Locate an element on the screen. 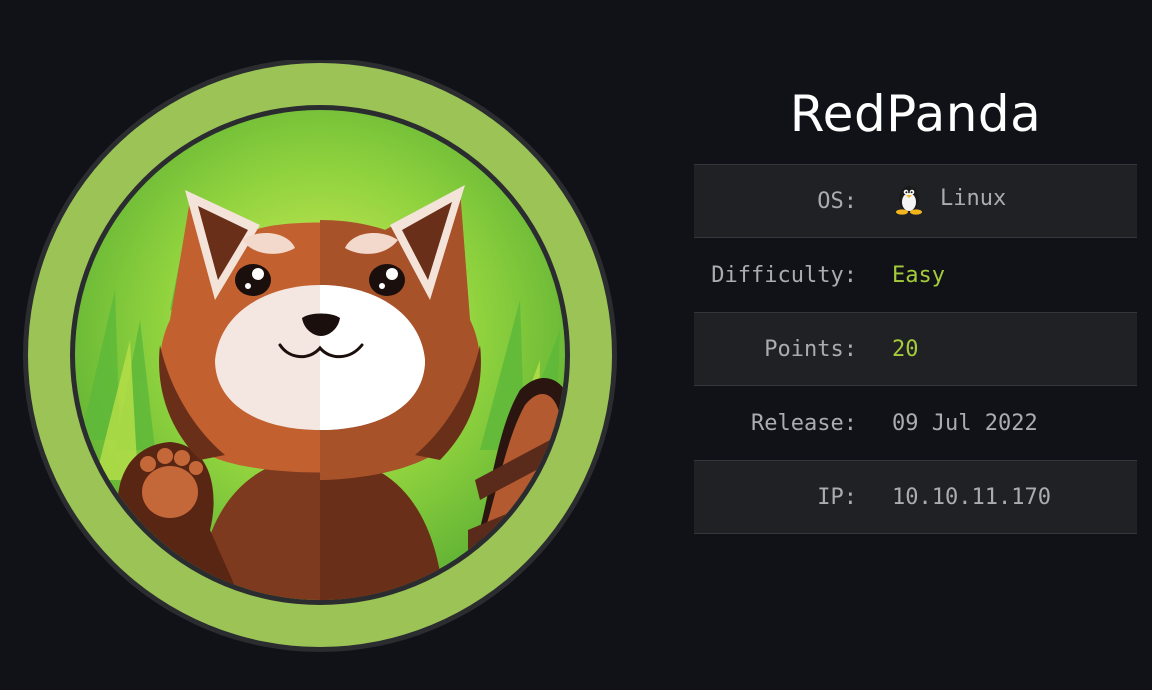 The image size is (1152, 690). ip-value: 10.10.11.170 is located at coordinates (971, 497).